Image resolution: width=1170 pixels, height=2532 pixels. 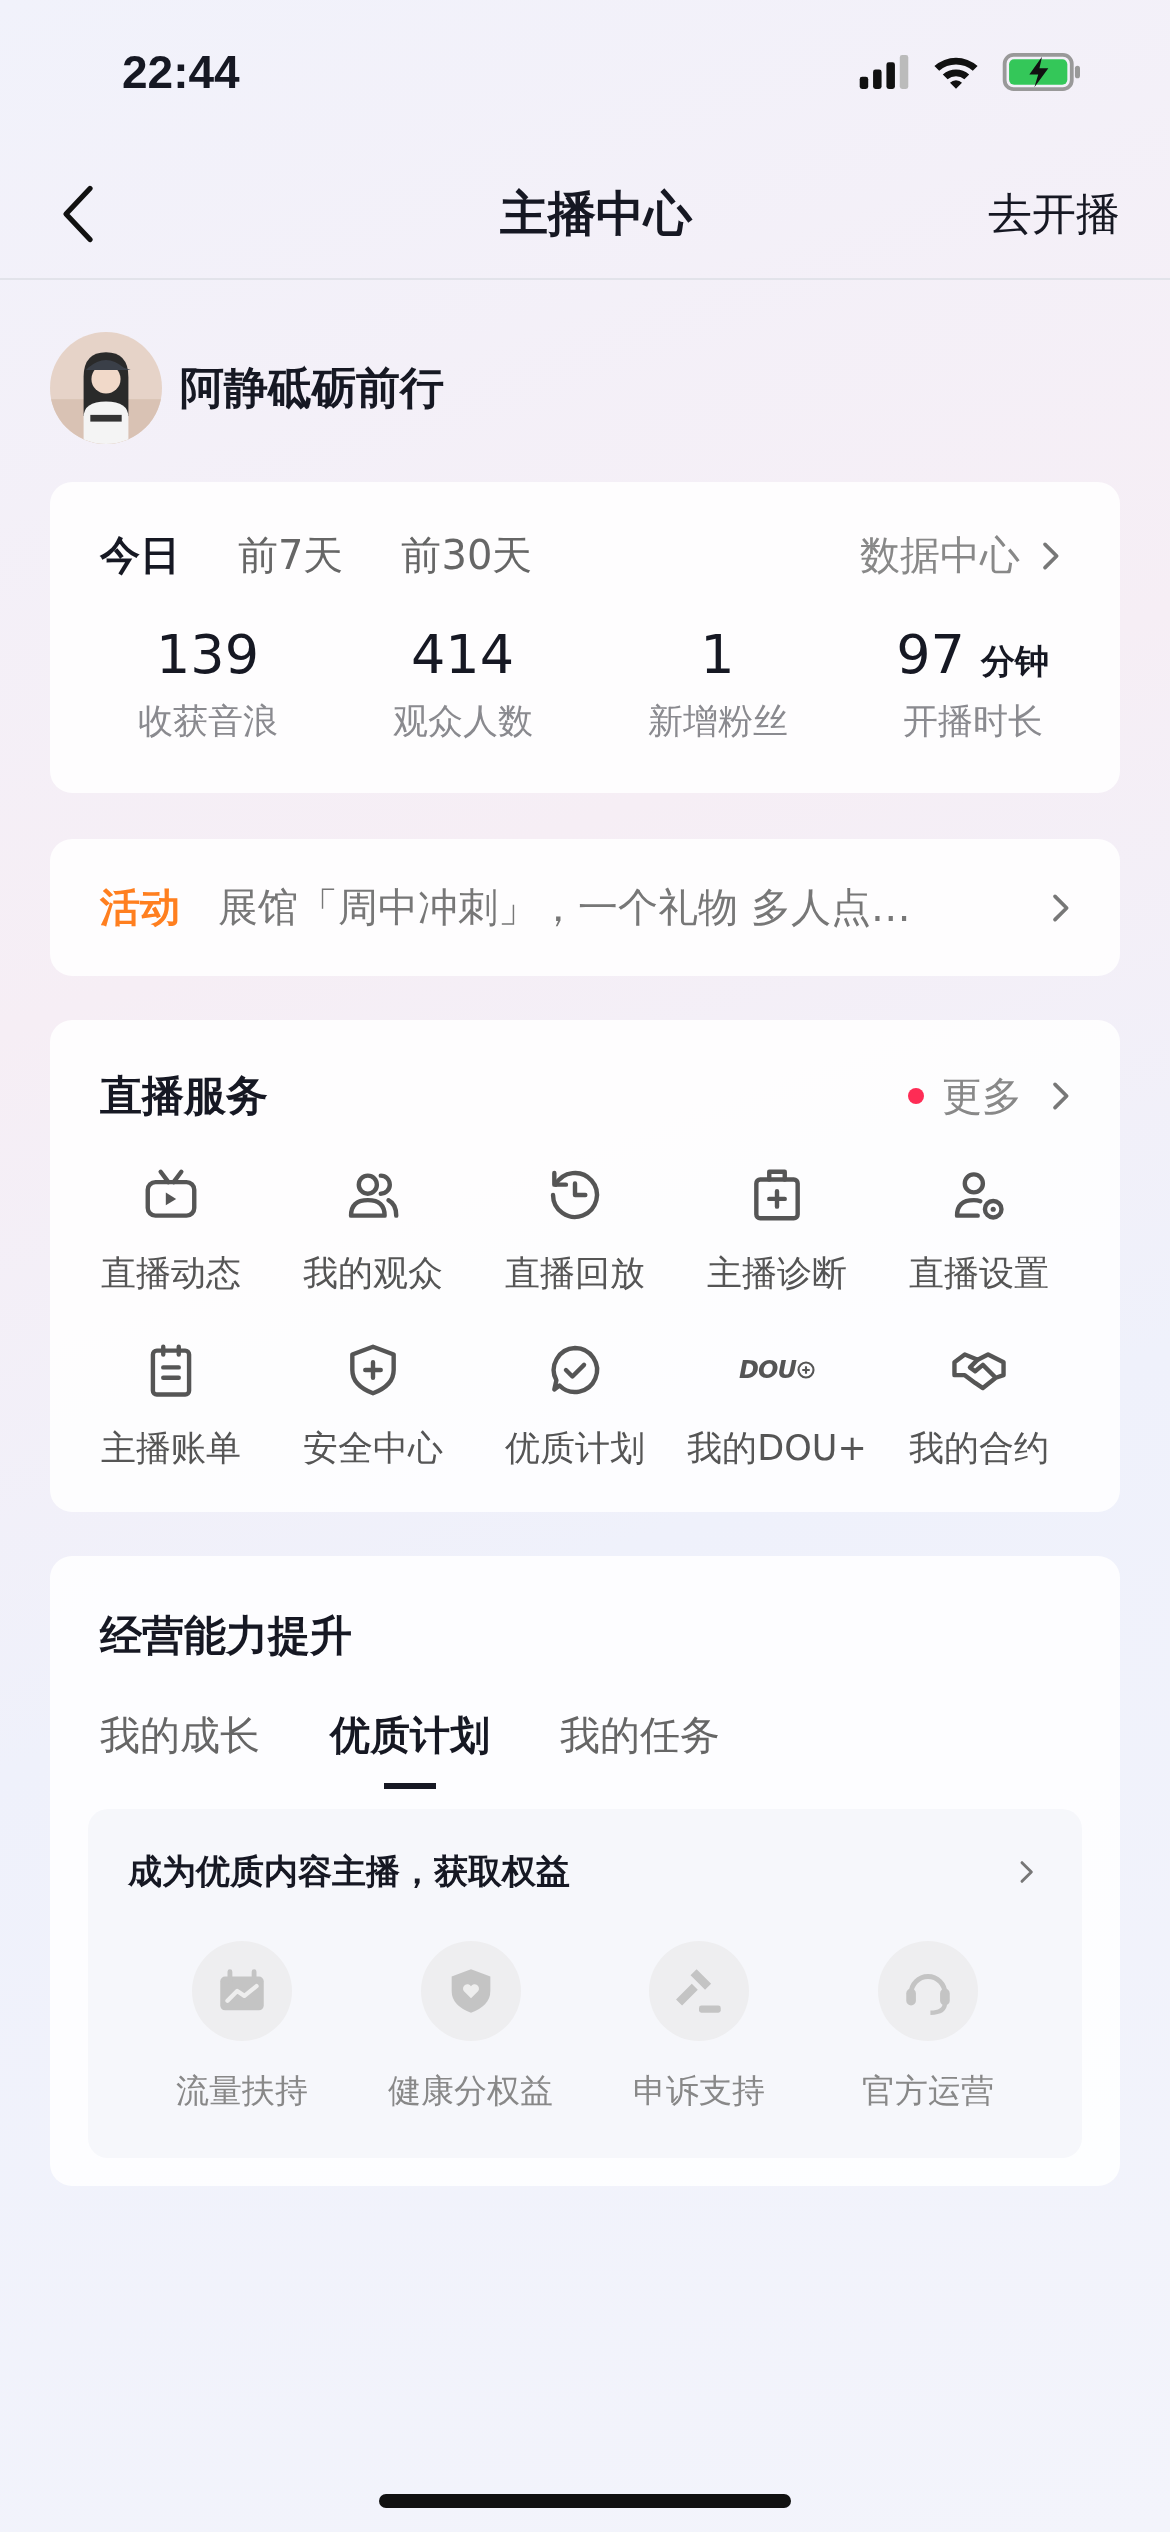 What do you see at coordinates (805, 1370) in the screenshot?
I see `plus-circle-icon` at bounding box center [805, 1370].